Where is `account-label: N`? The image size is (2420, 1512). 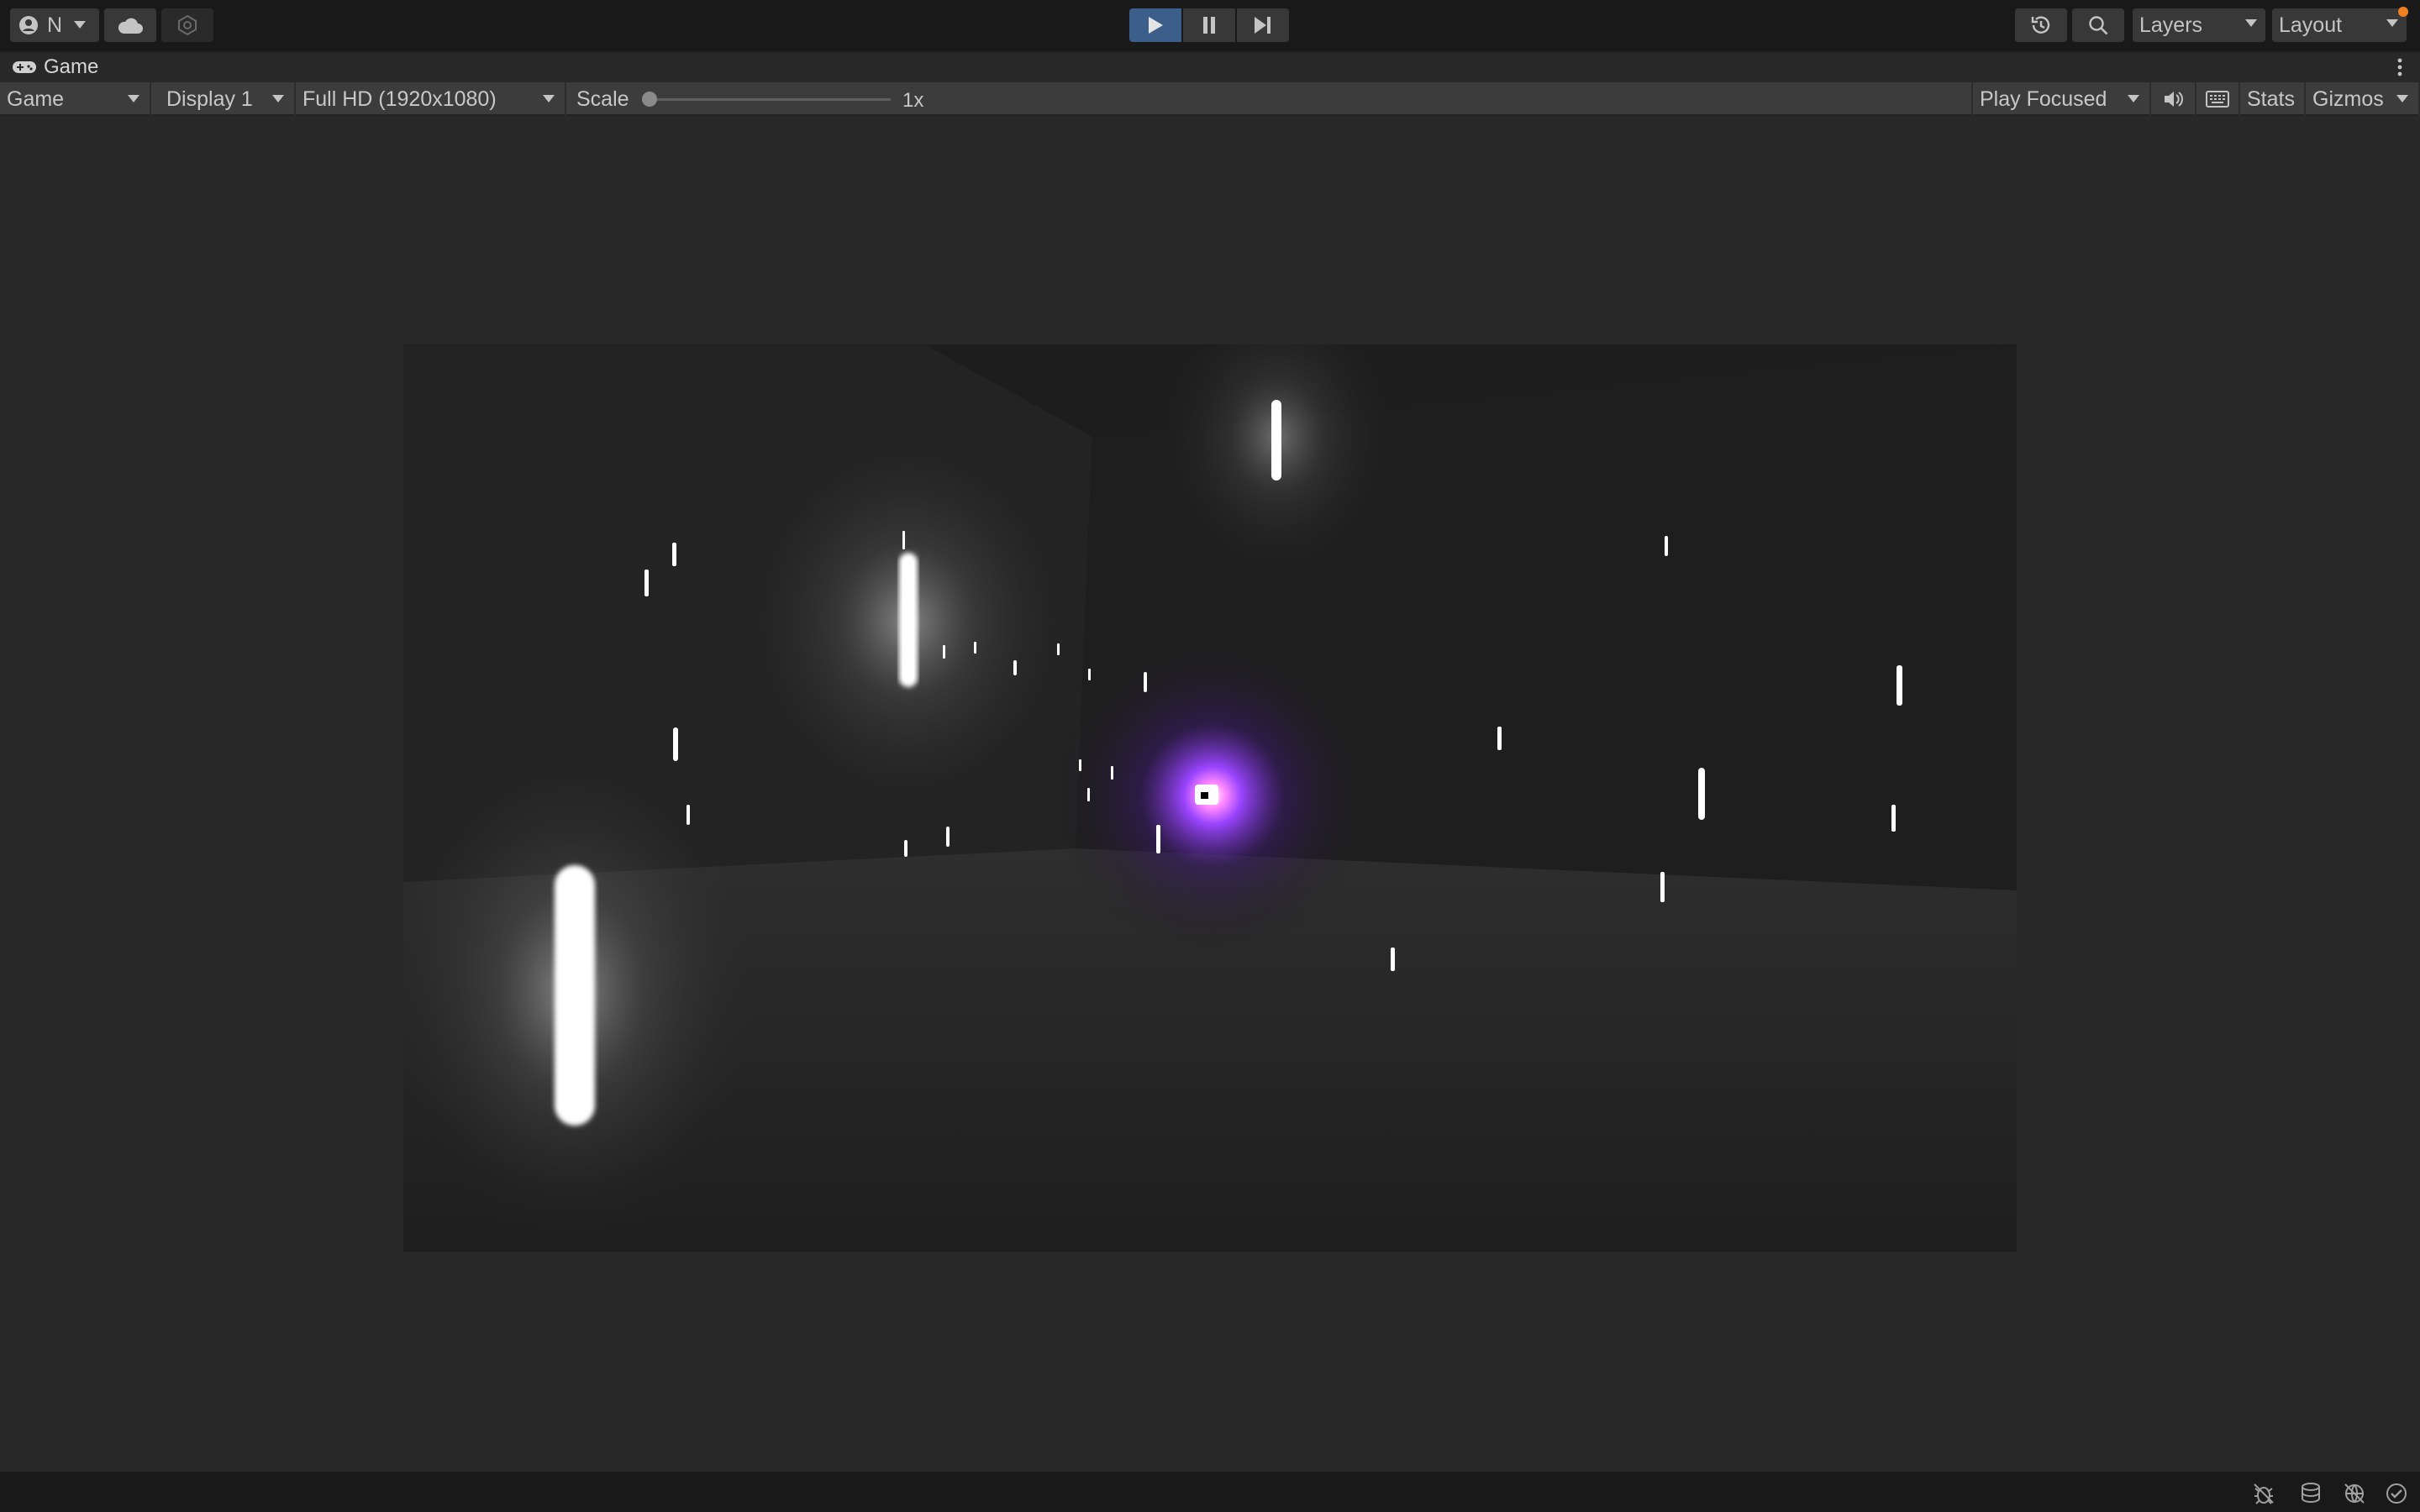 account-label: N is located at coordinates (55, 25).